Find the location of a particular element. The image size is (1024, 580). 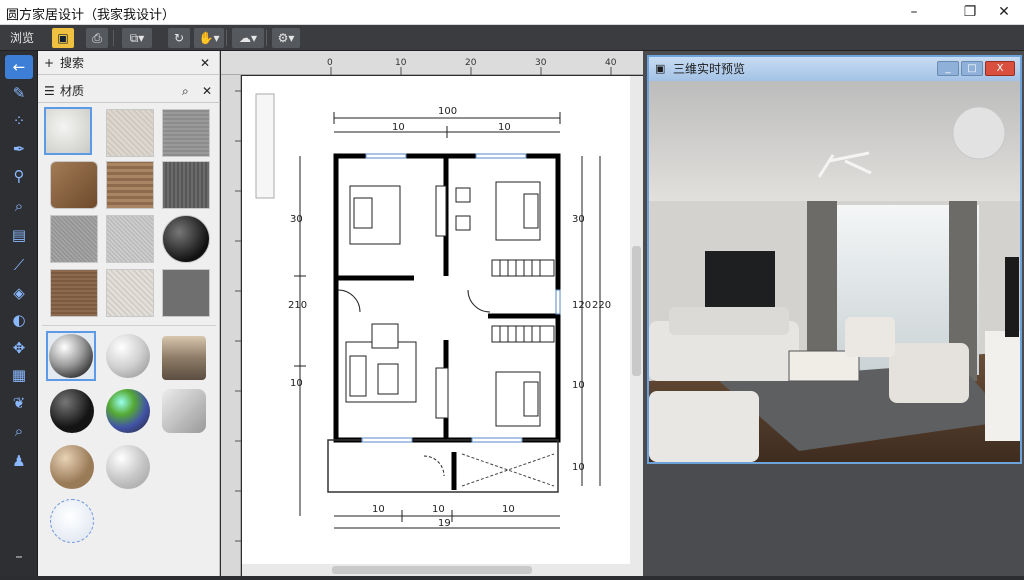

tab-close-icon: ✕ is located at coordinates (207, 91).